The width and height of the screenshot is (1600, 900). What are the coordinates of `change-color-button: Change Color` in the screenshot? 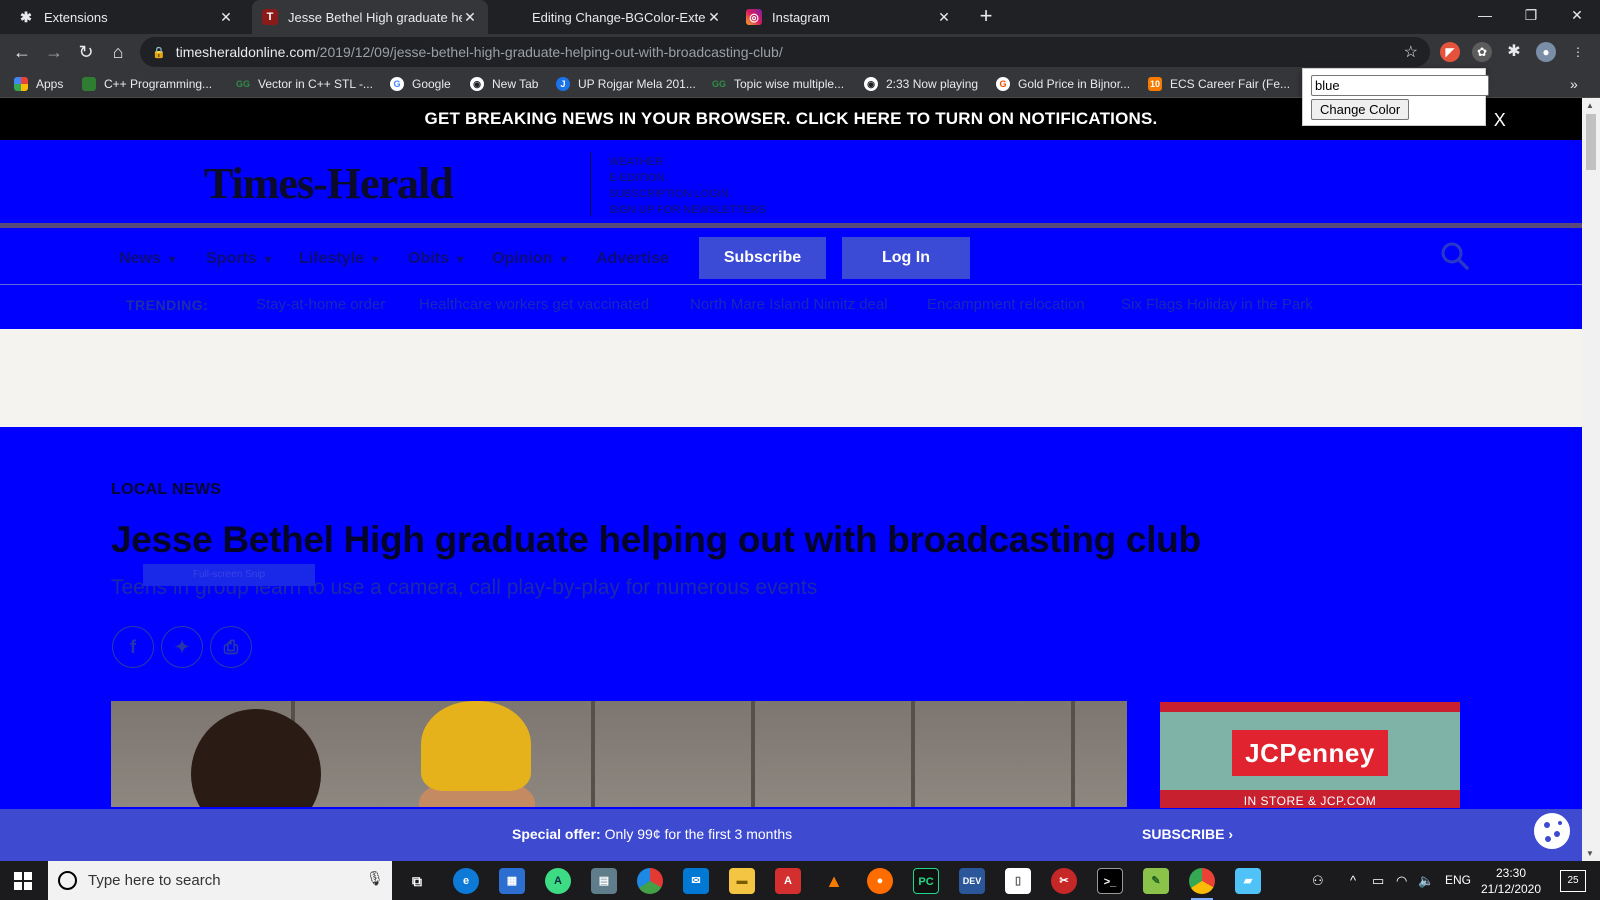 It's located at (1360, 109).